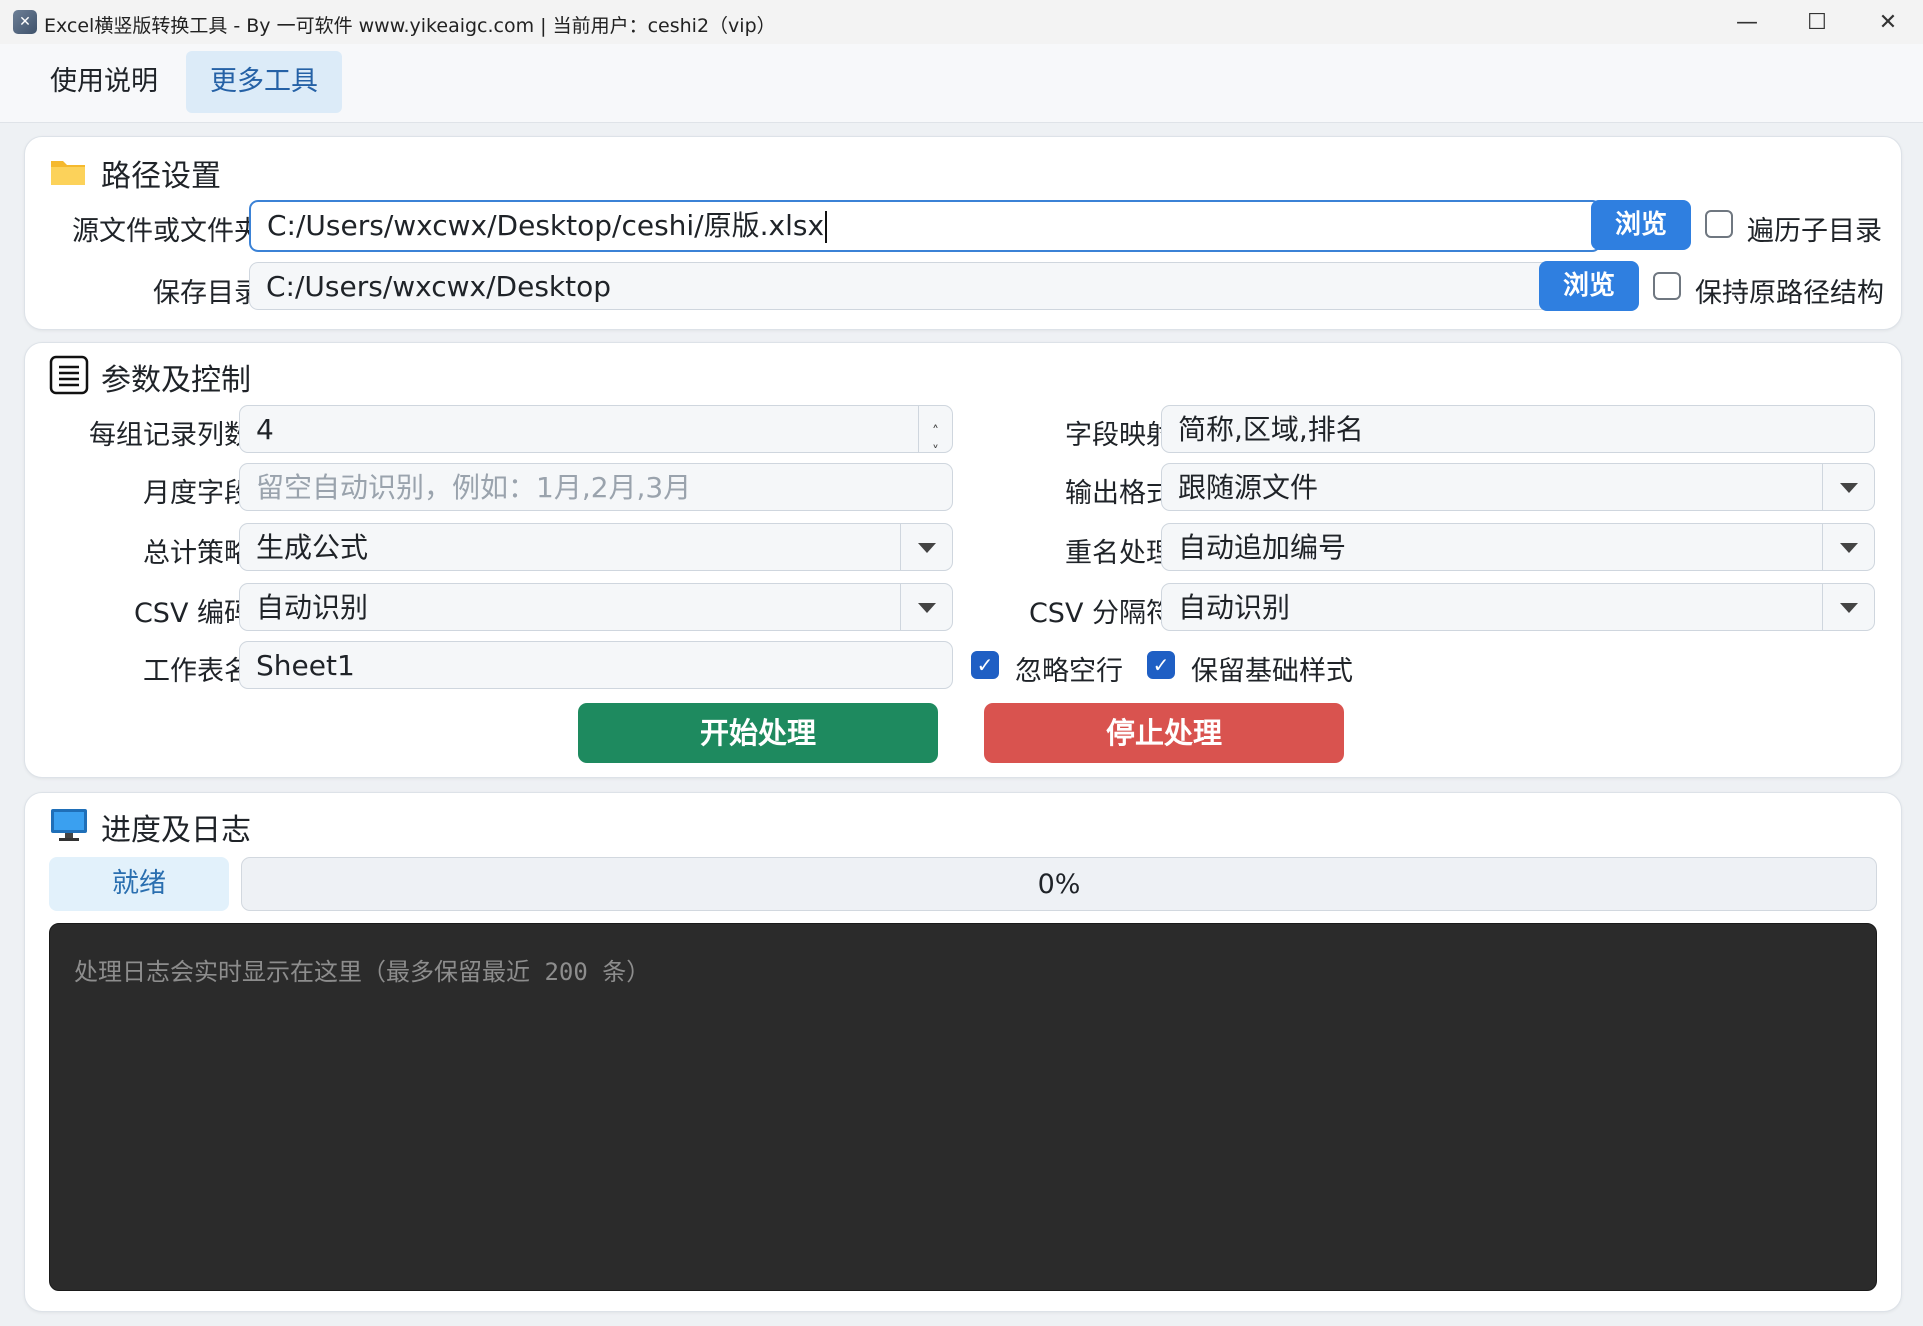  Describe the element at coordinates (68, 173) in the screenshot. I see `folder-icon` at that location.